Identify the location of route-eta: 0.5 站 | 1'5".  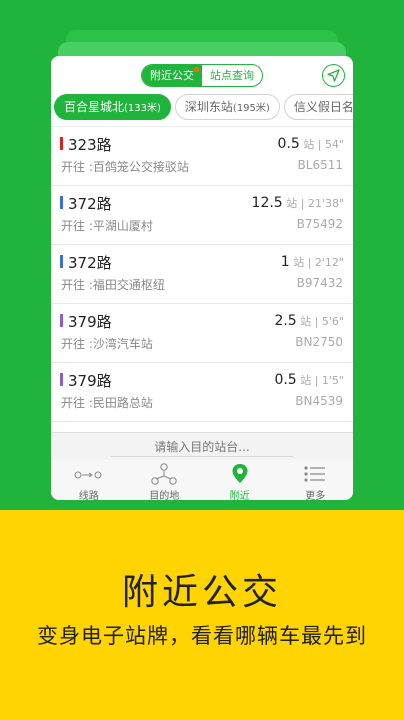
(309, 380).